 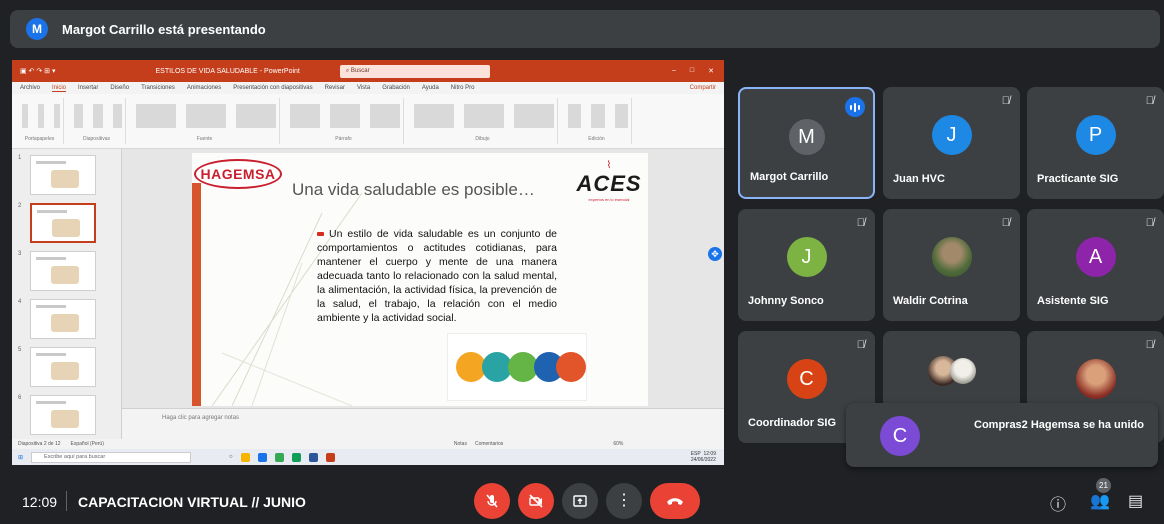 I want to click on excel-icon, so click(x=296, y=457).